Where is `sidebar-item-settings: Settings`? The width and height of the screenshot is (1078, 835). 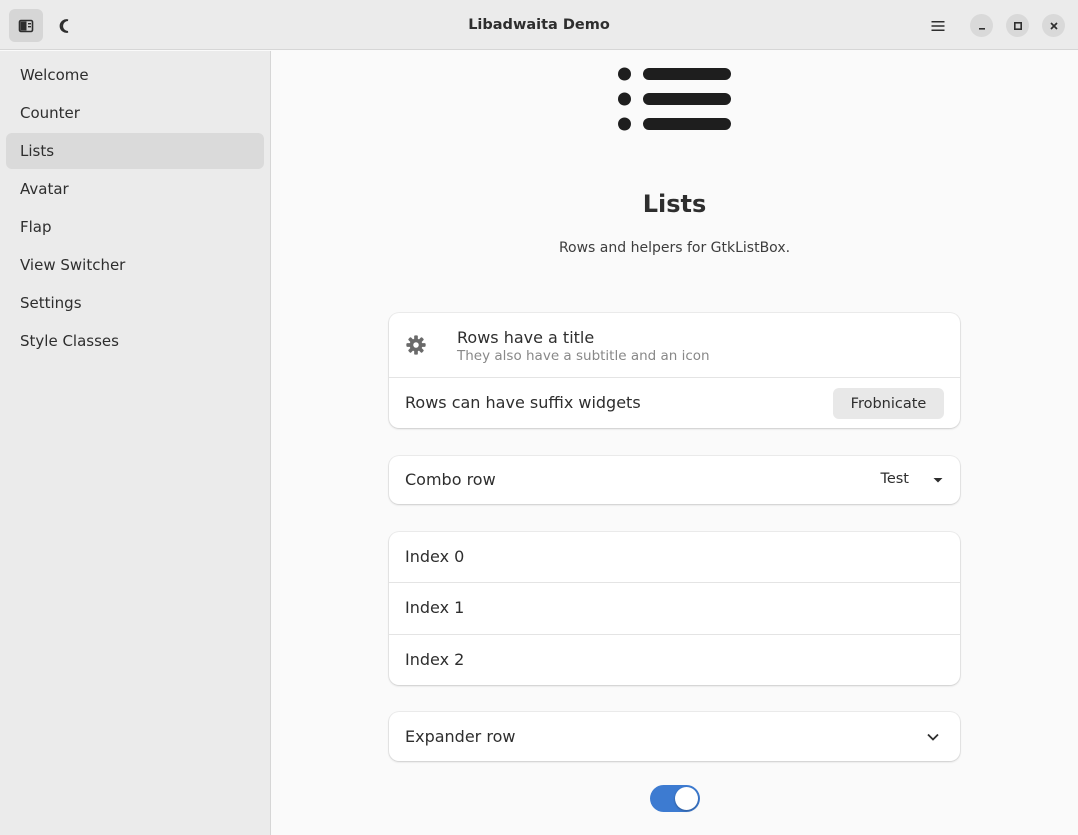
sidebar-item-settings: Settings is located at coordinates (135, 303).